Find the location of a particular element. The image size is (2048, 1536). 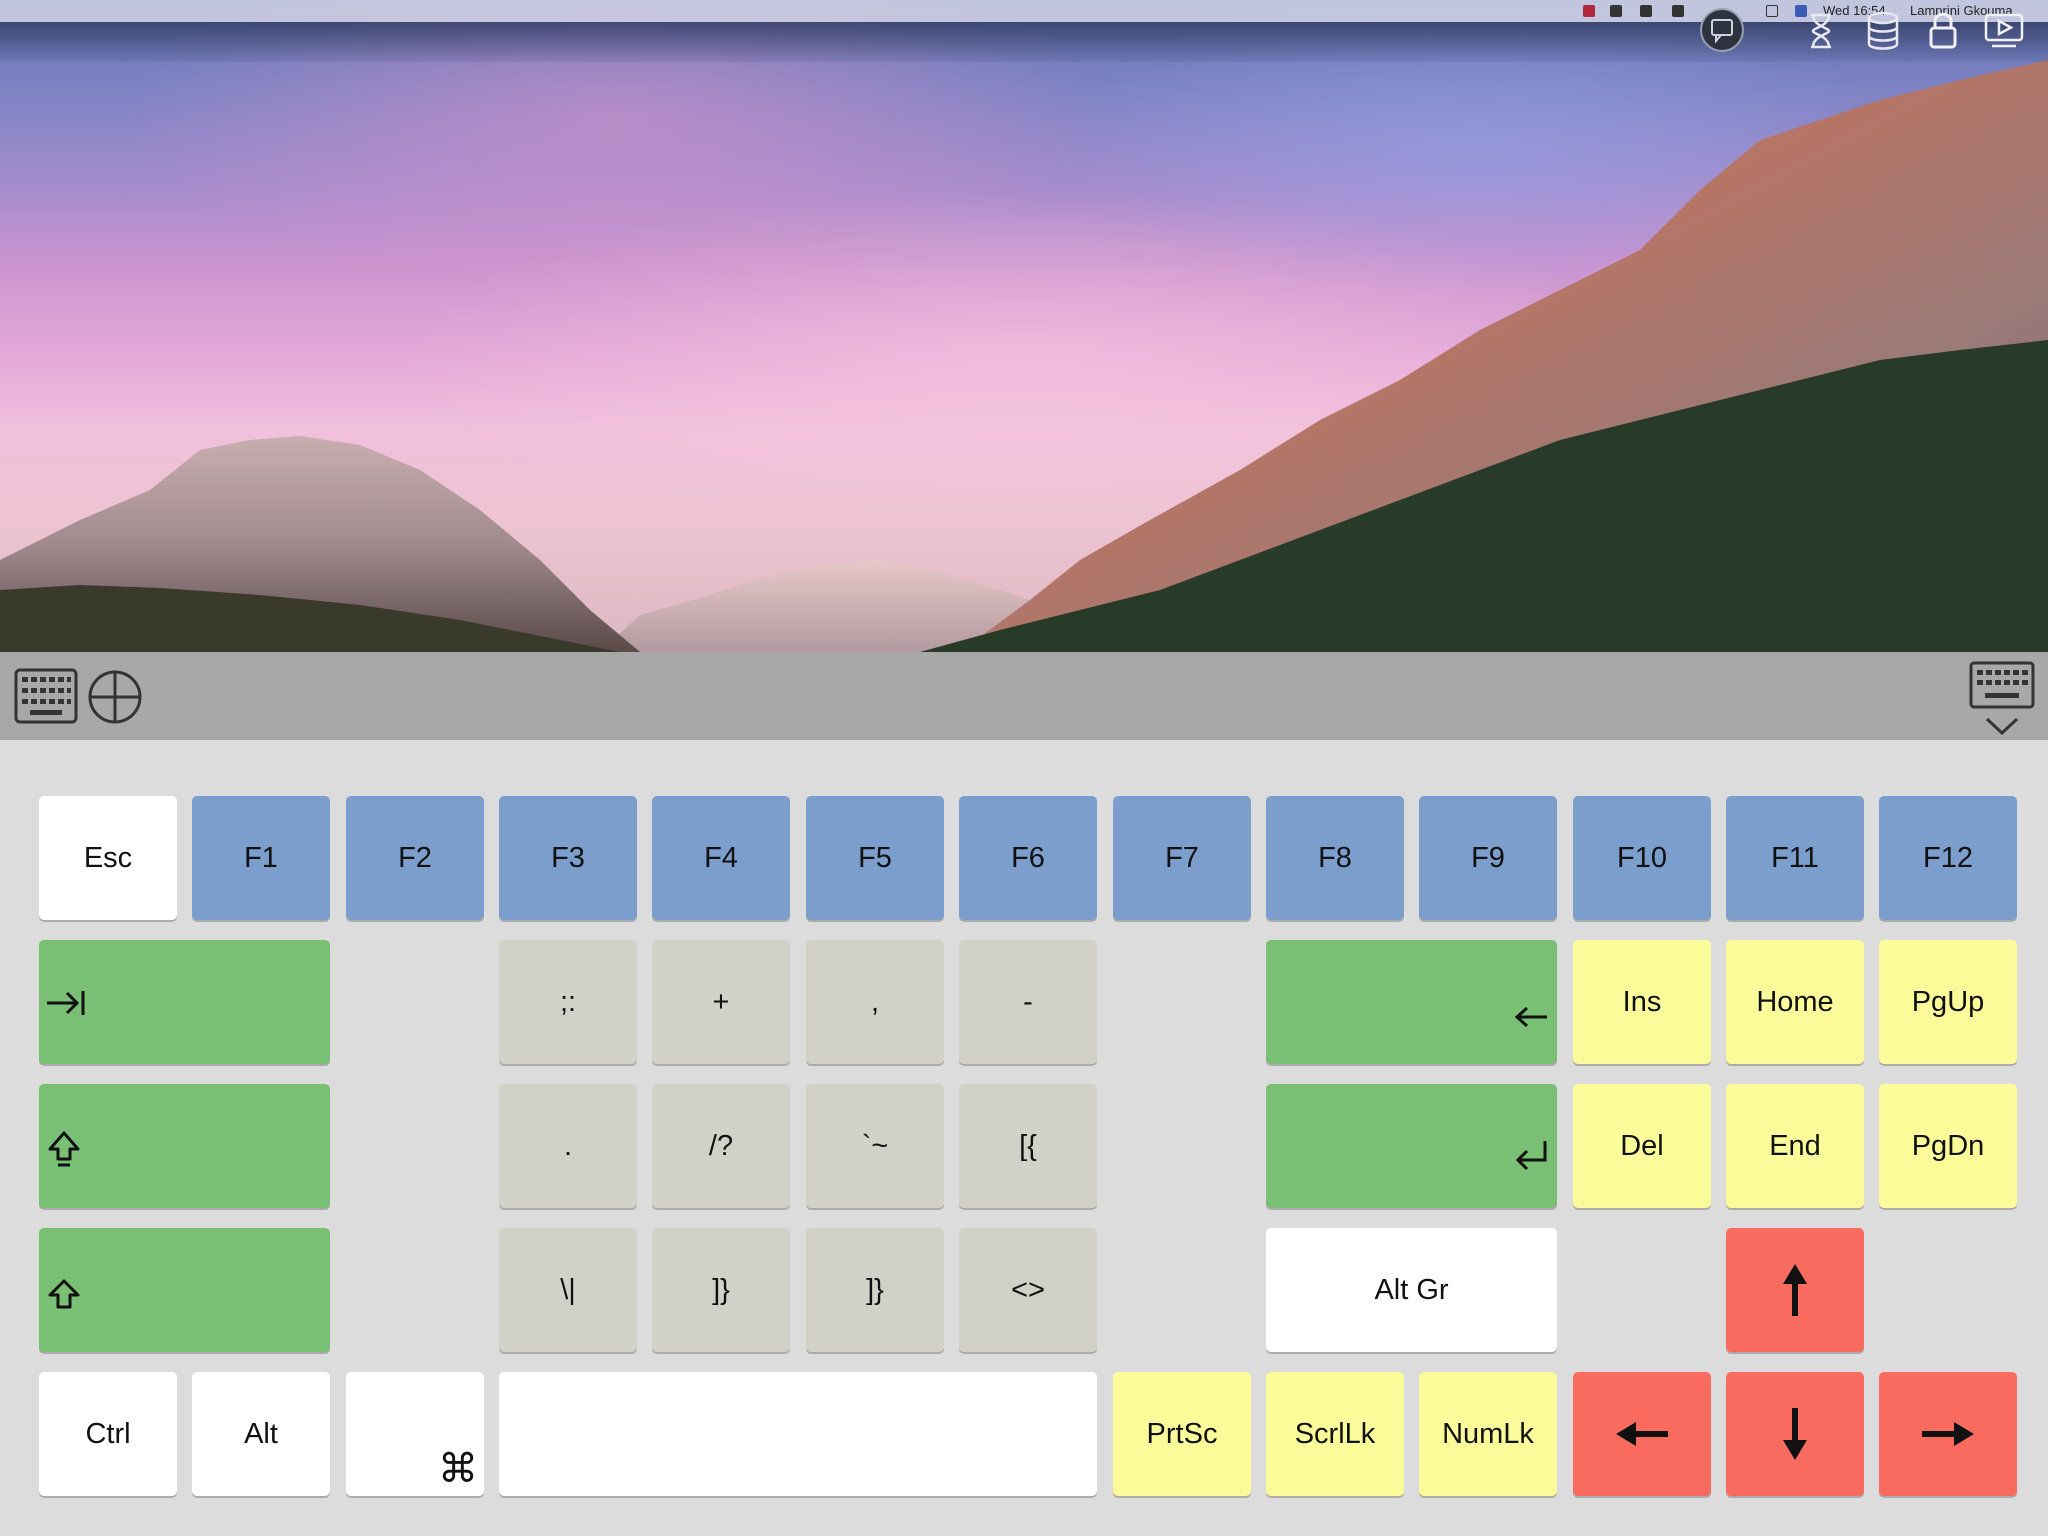

key-f6: F6 is located at coordinates (1028, 858).